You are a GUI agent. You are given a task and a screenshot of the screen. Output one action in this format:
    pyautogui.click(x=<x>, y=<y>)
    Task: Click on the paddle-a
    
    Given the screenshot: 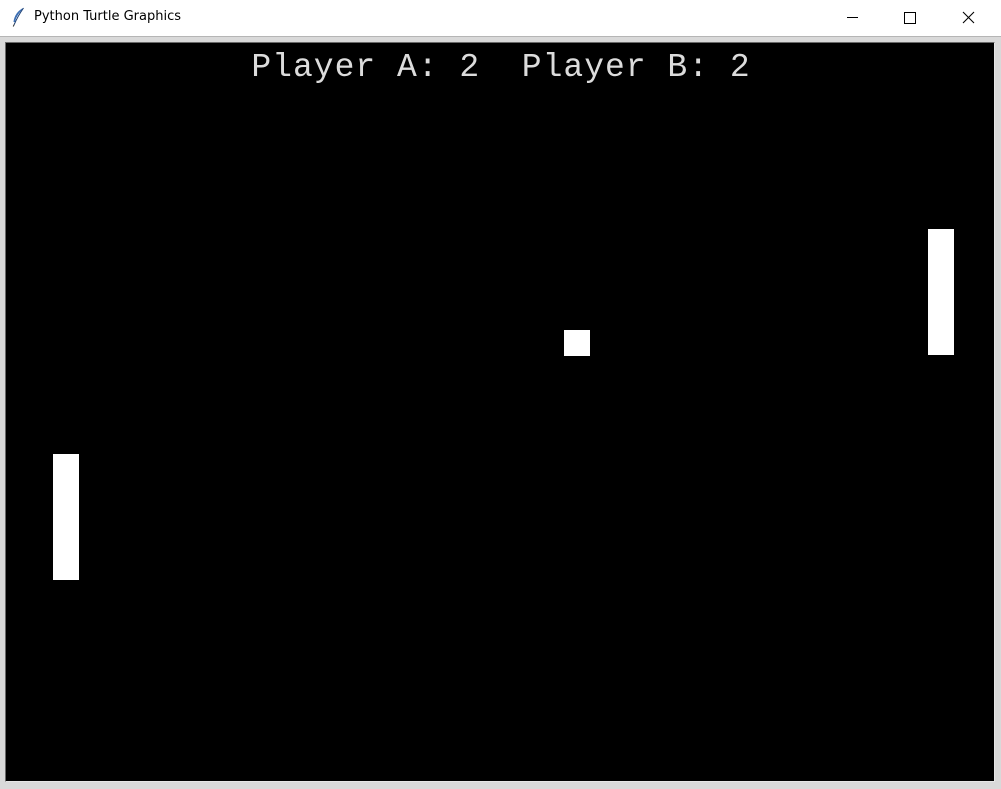 What is the action you would take?
    pyautogui.click(x=66, y=517)
    